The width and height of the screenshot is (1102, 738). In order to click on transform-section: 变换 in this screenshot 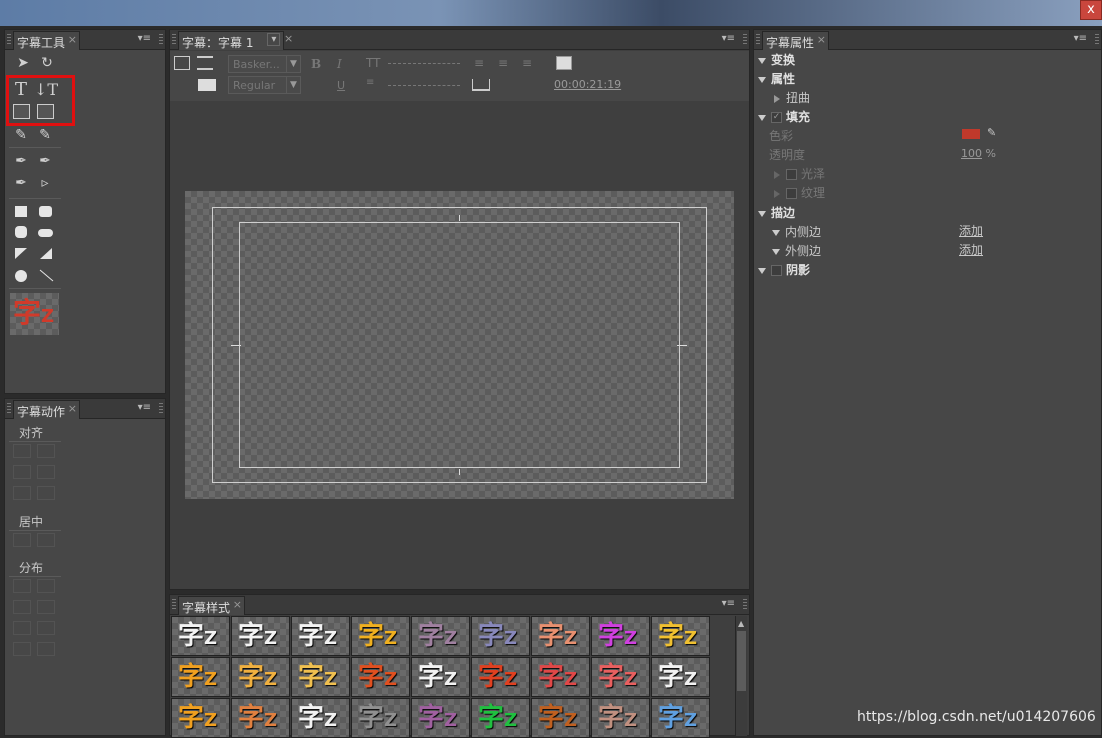, I will do `click(776, 59)`.